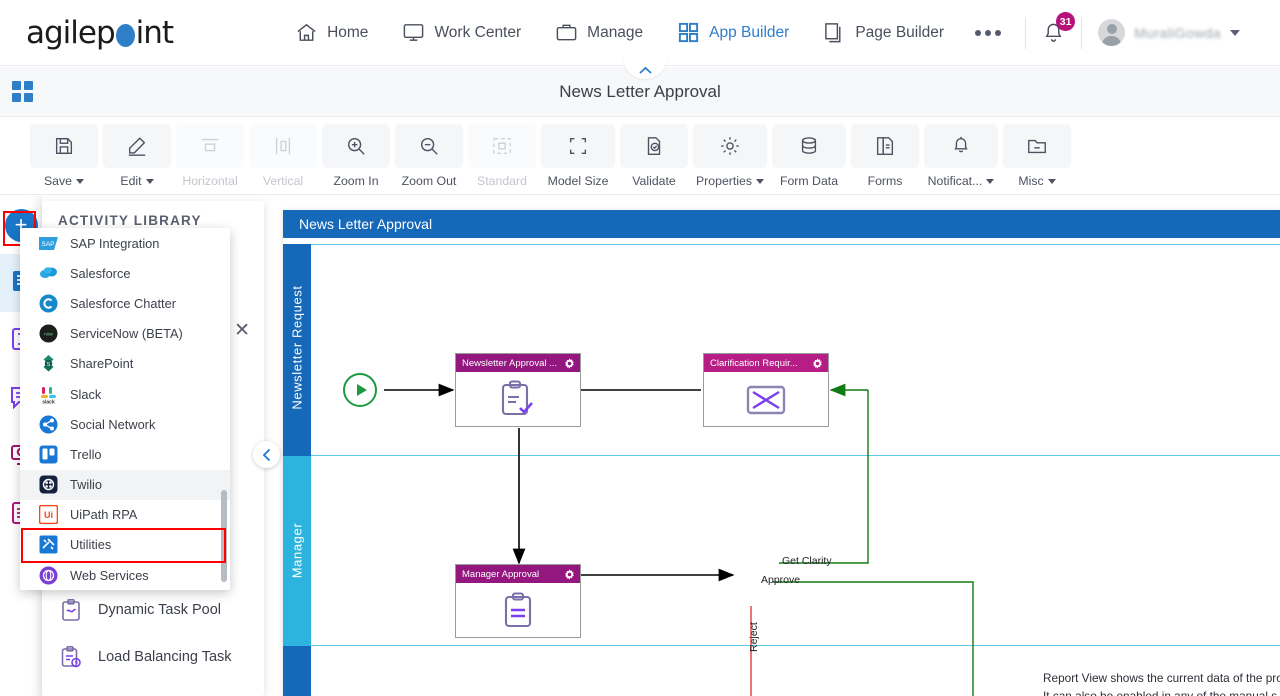  I want to click on document-icon, so click(885, 146).